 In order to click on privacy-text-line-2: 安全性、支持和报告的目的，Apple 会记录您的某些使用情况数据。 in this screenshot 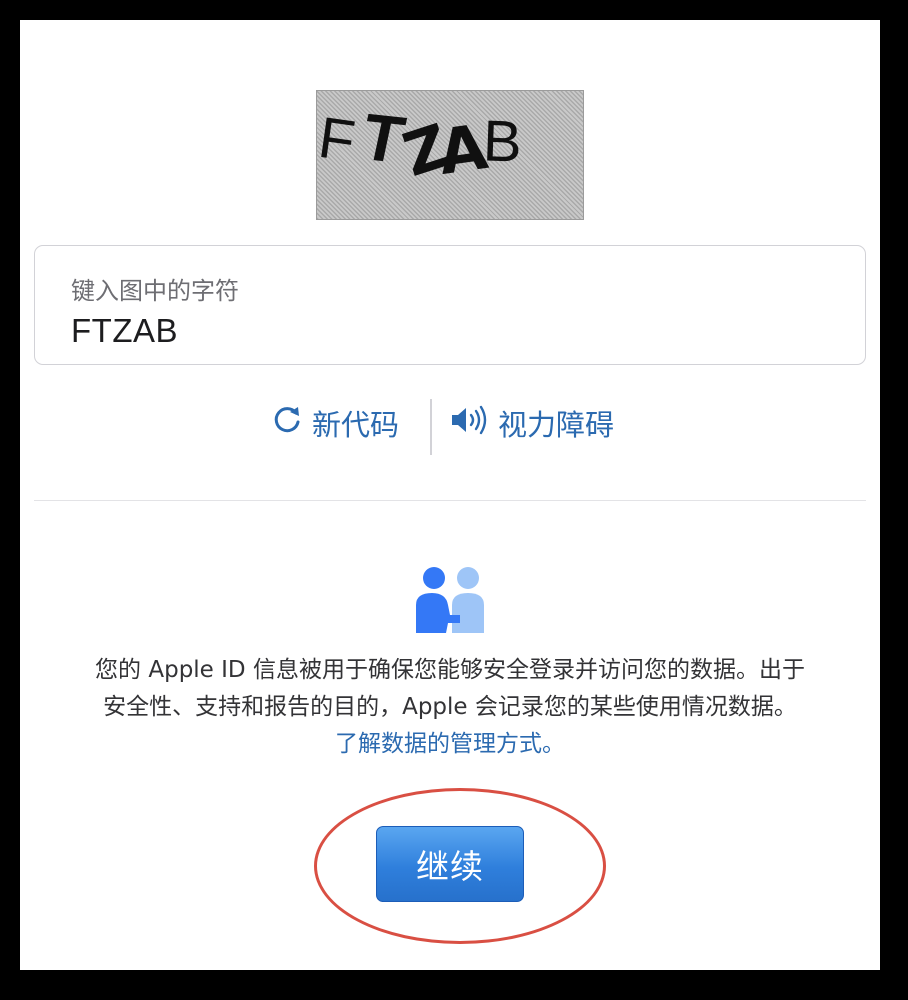, I will do `click(450, 707)`.